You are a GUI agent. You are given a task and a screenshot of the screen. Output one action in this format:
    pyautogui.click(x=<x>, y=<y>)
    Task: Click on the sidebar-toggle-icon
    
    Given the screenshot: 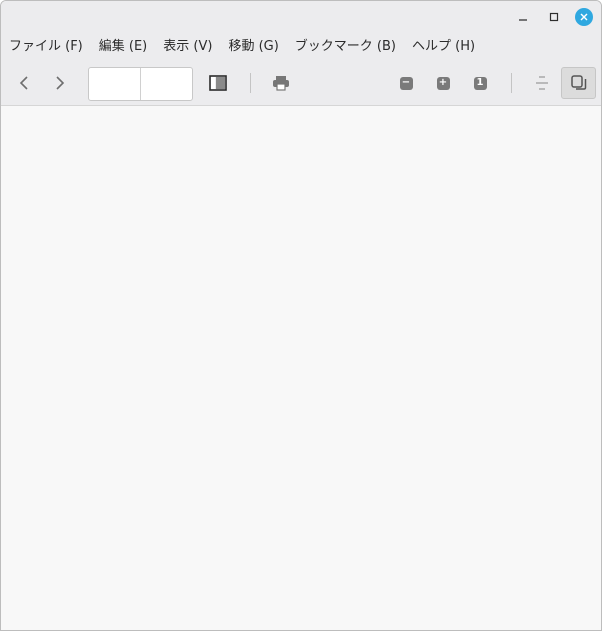 What is the action you would take?
    pyautogui.click(x=218, y=83)
    